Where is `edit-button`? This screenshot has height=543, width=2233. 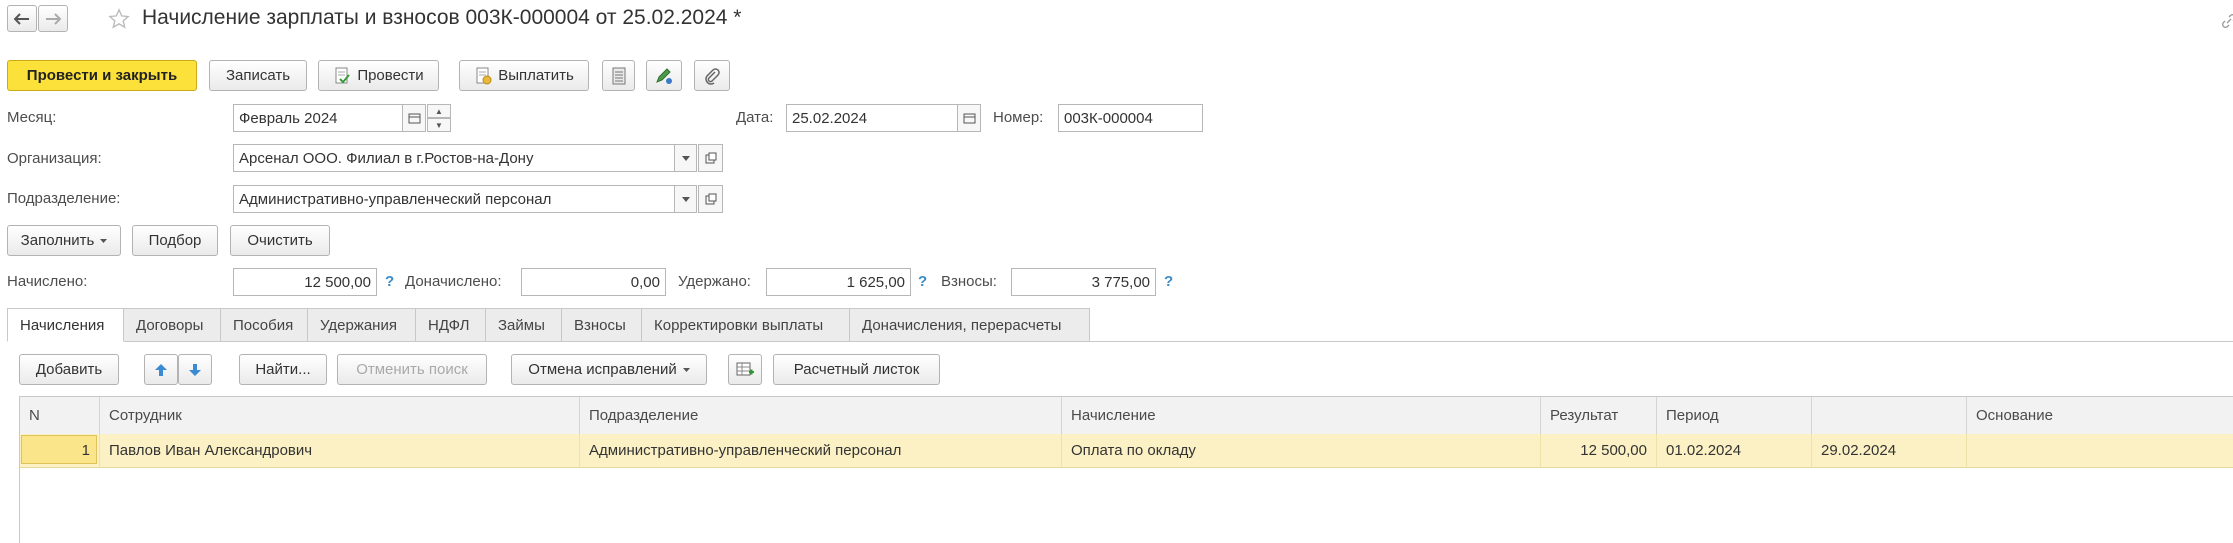 edit-button is located at coordinates (664, 75).